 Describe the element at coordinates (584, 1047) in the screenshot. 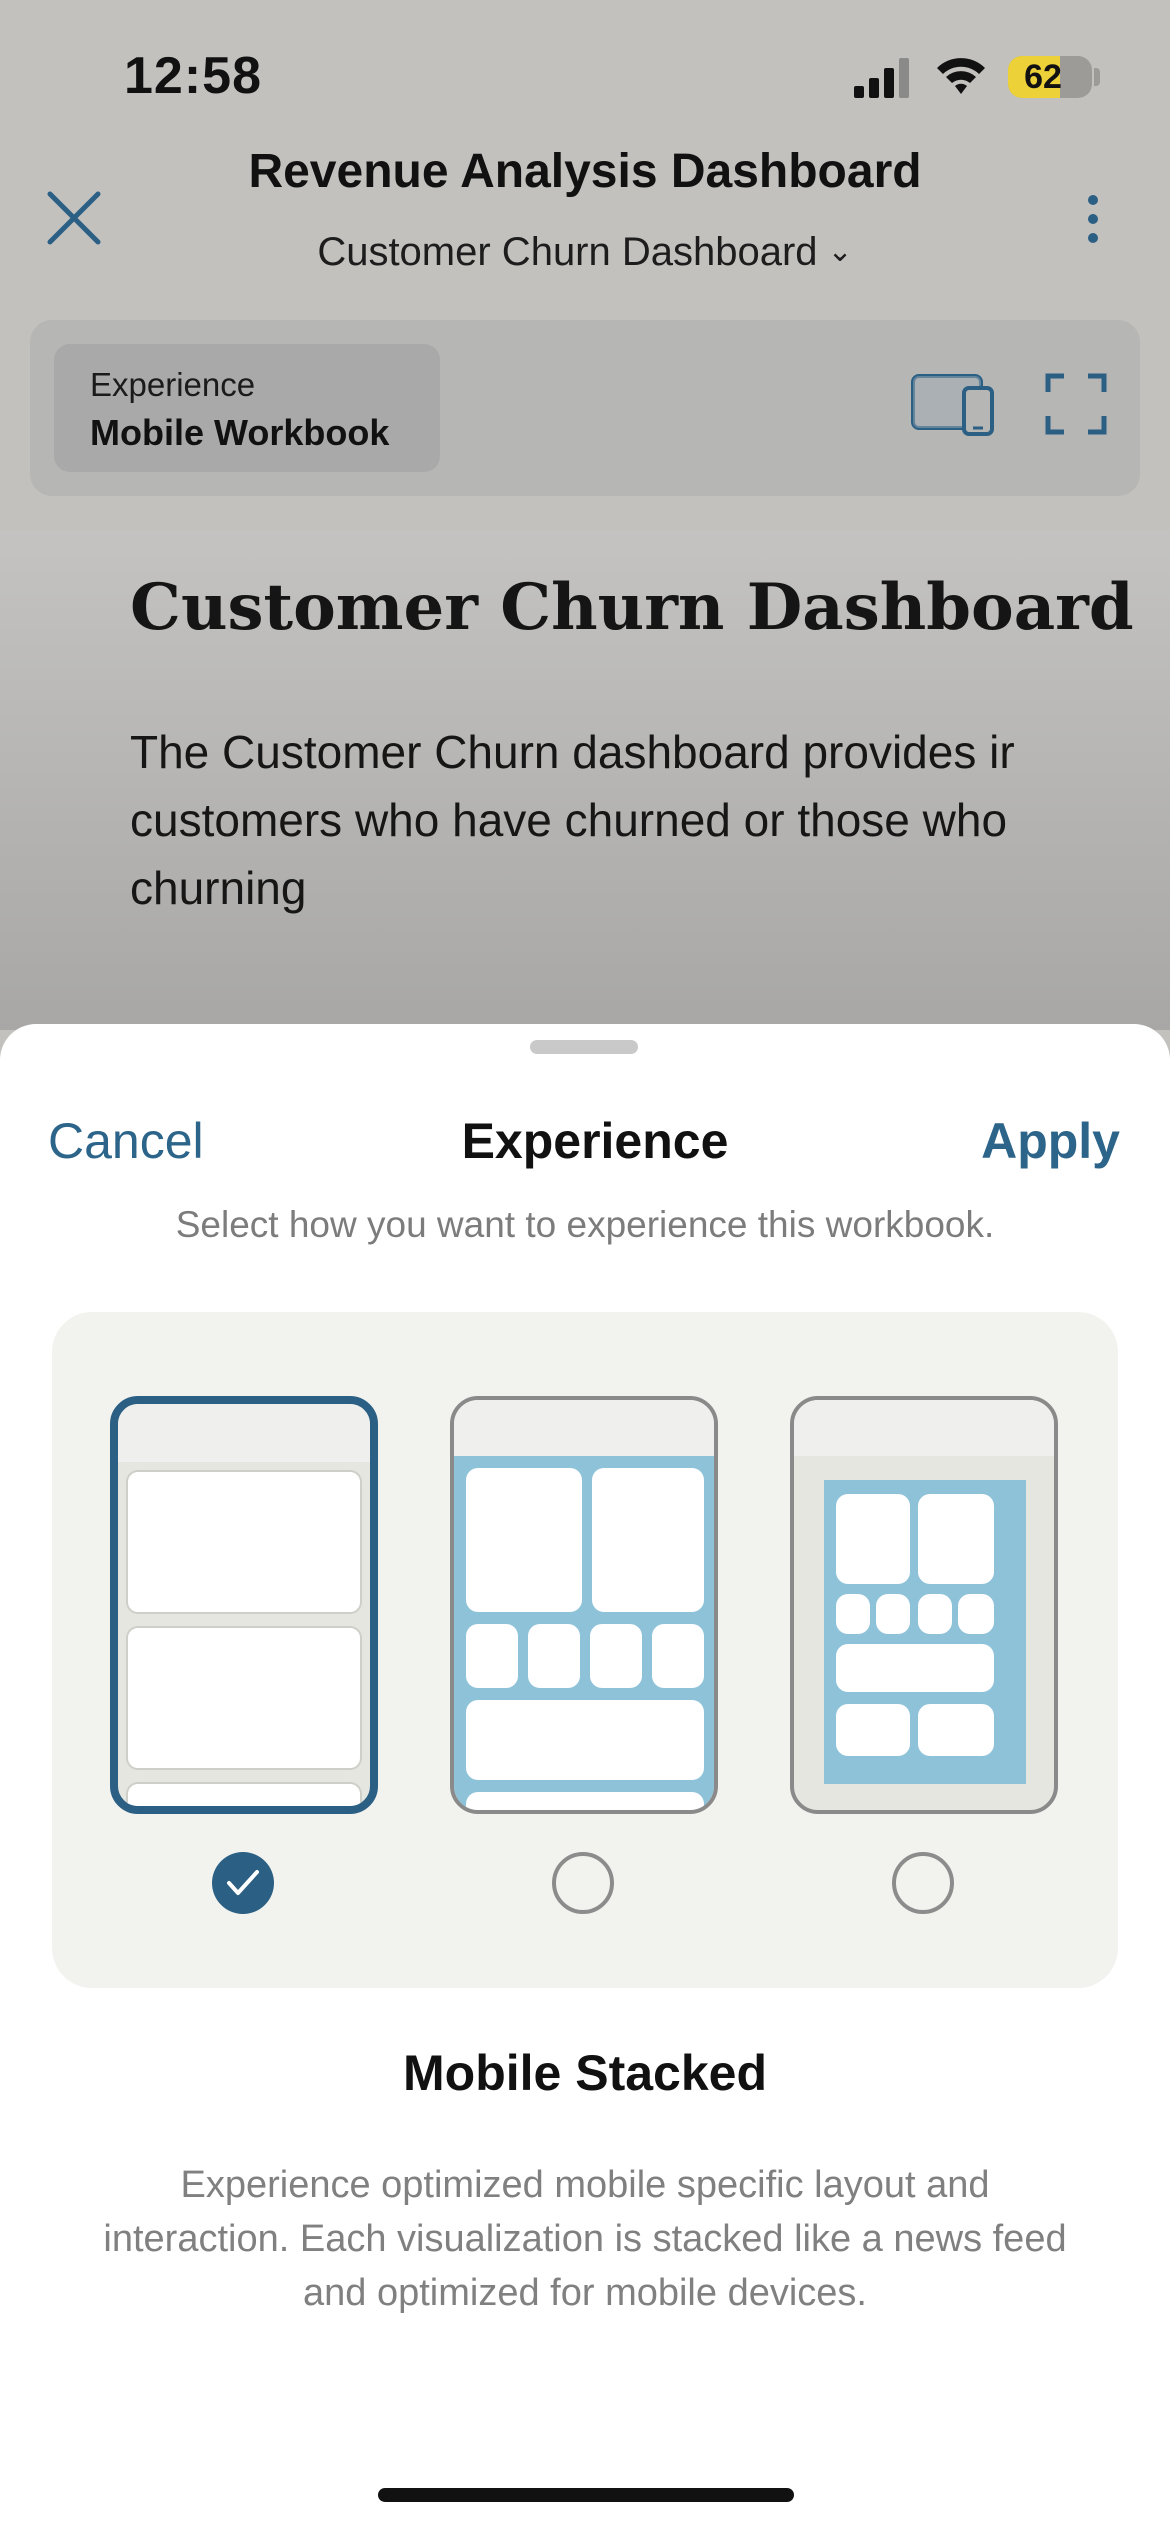

I see `sheet-grabber` at that location.